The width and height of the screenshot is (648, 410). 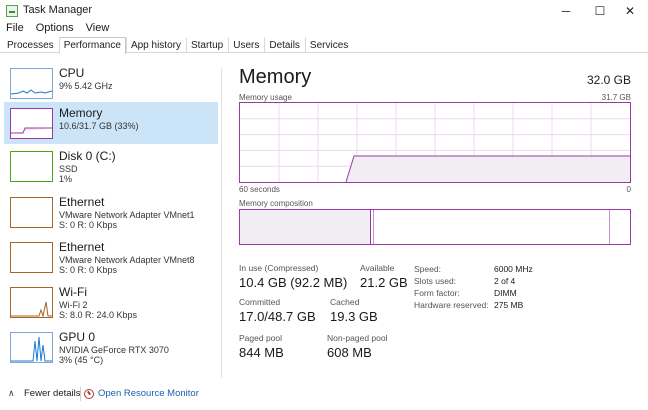 What do you see at coordinates (513, 269) in the screenshot?
I see `detail-value: 6000 MHz` at bounding box center [513, 269].